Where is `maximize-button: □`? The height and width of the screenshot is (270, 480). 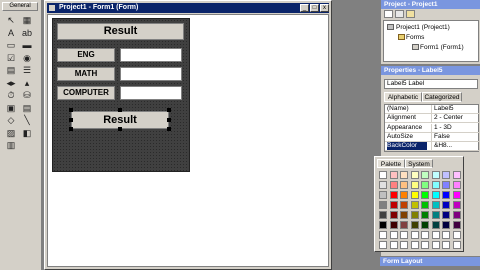
maximize-button: □ is located at coordinates (314, 8).